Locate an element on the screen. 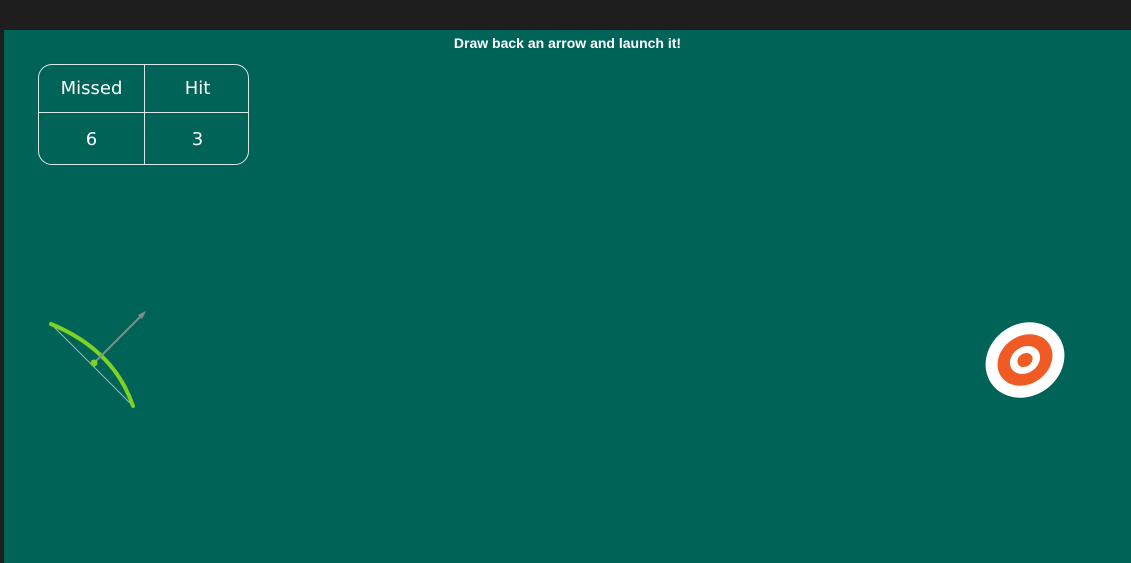 The image size is (1131, 563). arrow-nock is located at coordinates (94, 363).